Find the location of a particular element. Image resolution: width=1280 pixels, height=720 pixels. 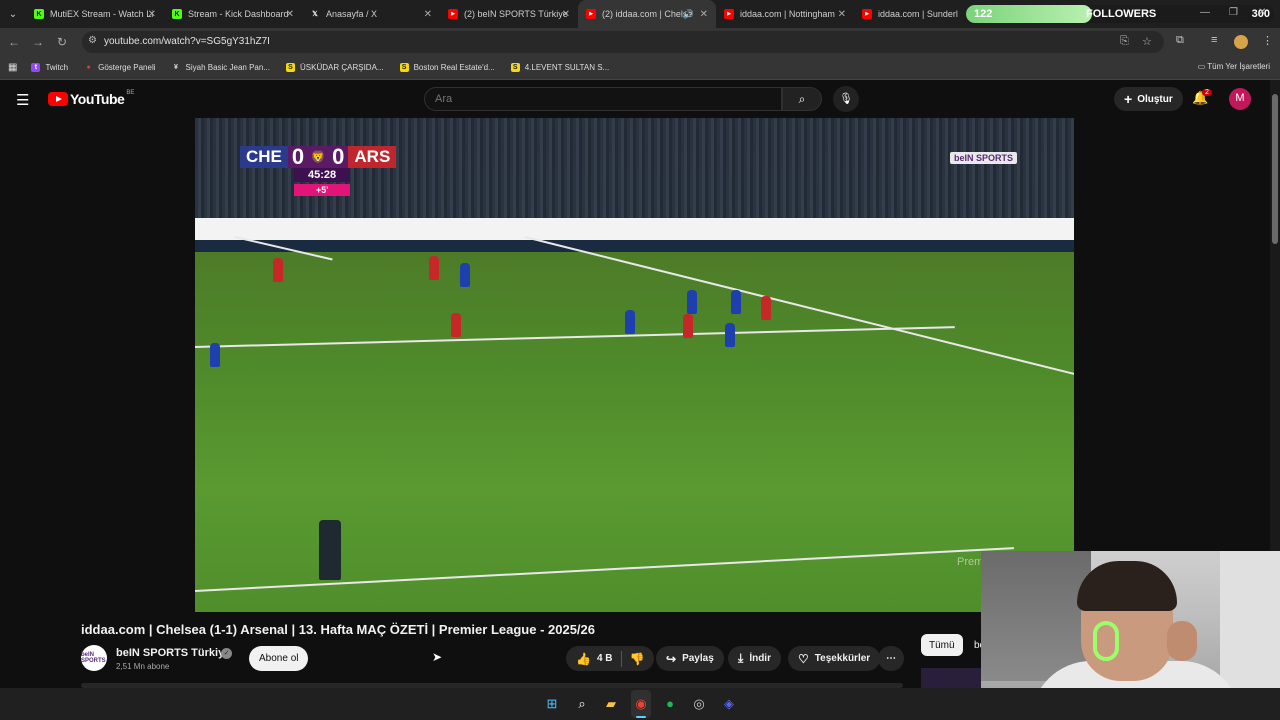

site-info-icon: ⚙ is located at coordinates (92, 40).